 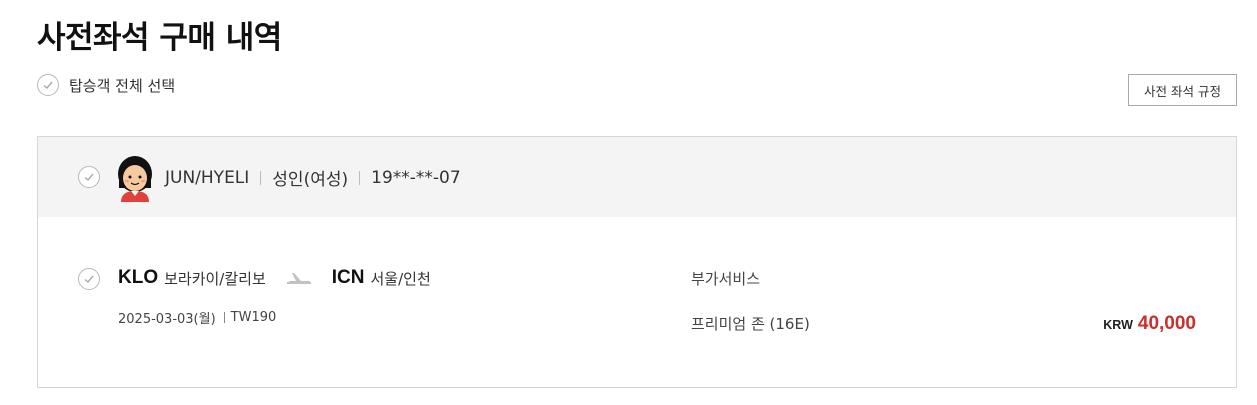 I want to click on price-currency: KRW, so click(x=1118, y=325).